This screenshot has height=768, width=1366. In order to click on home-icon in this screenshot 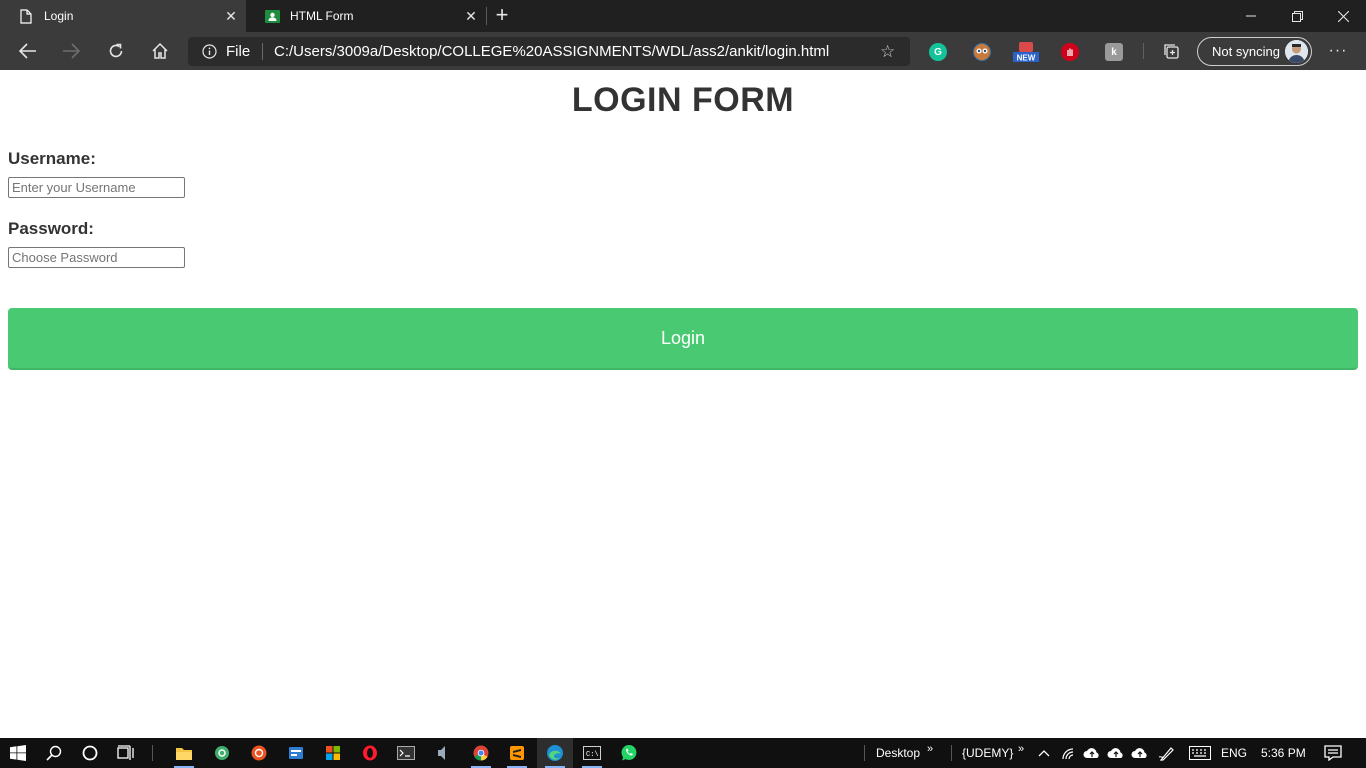, I will do `click(160, 50)`.